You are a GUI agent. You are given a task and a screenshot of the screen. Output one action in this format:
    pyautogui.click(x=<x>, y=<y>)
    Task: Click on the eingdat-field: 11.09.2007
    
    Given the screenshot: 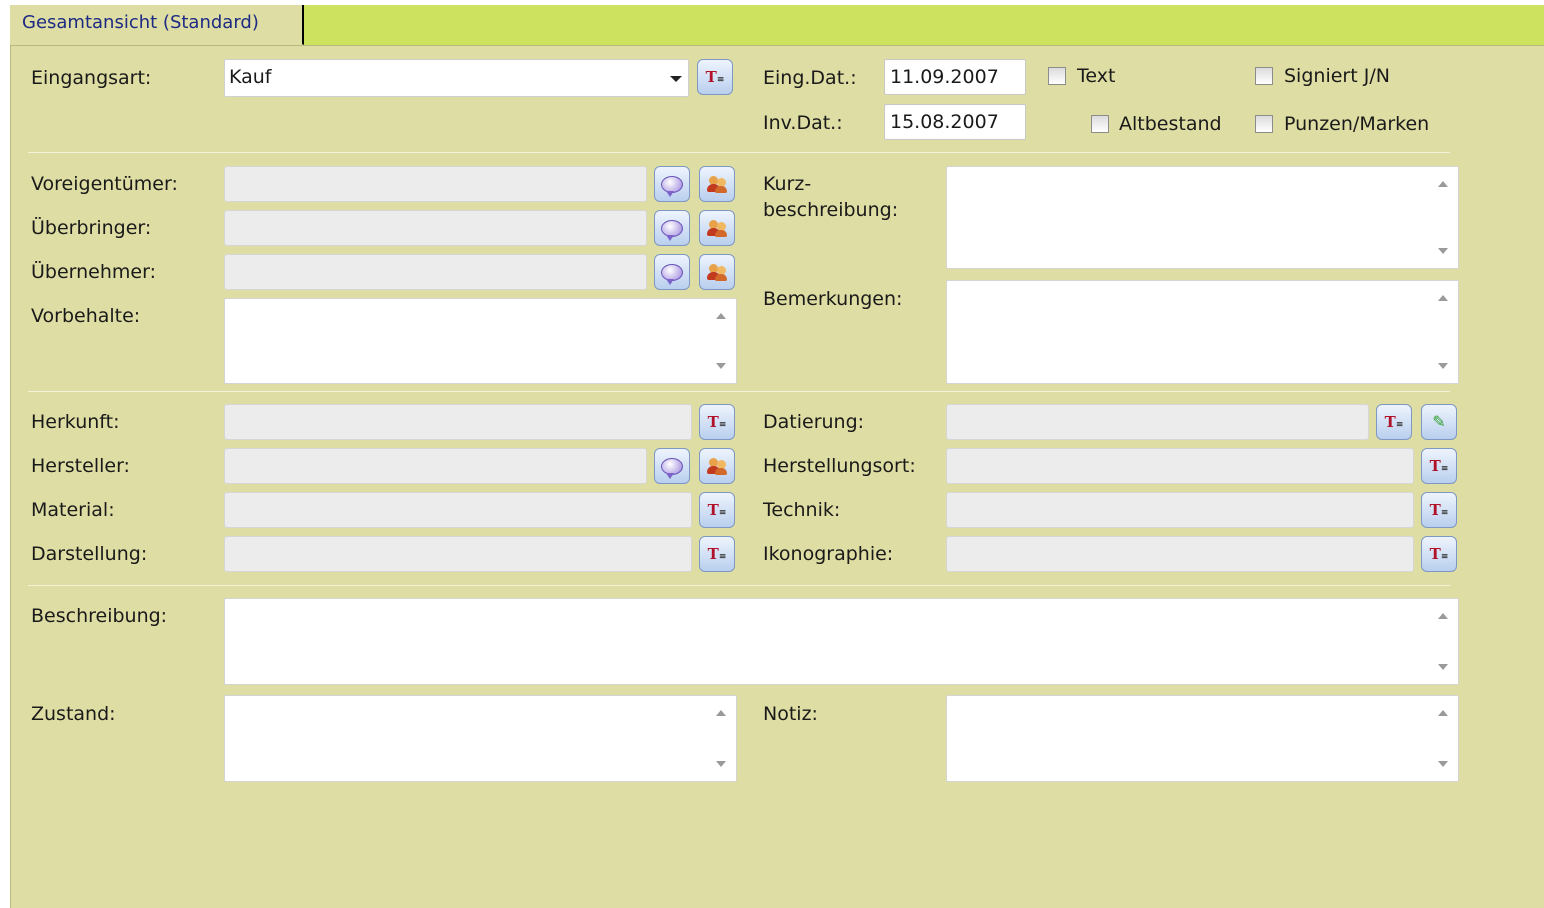 What is the action you would take?
    pyautogui.click(x=955, y=77)
    